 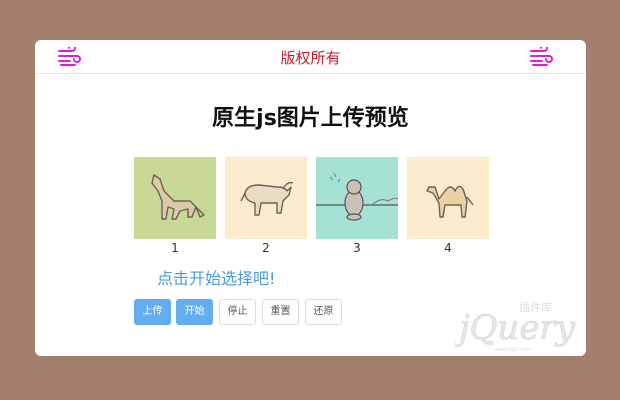 I want to click on wind-icon, so click(x=541, y=55).